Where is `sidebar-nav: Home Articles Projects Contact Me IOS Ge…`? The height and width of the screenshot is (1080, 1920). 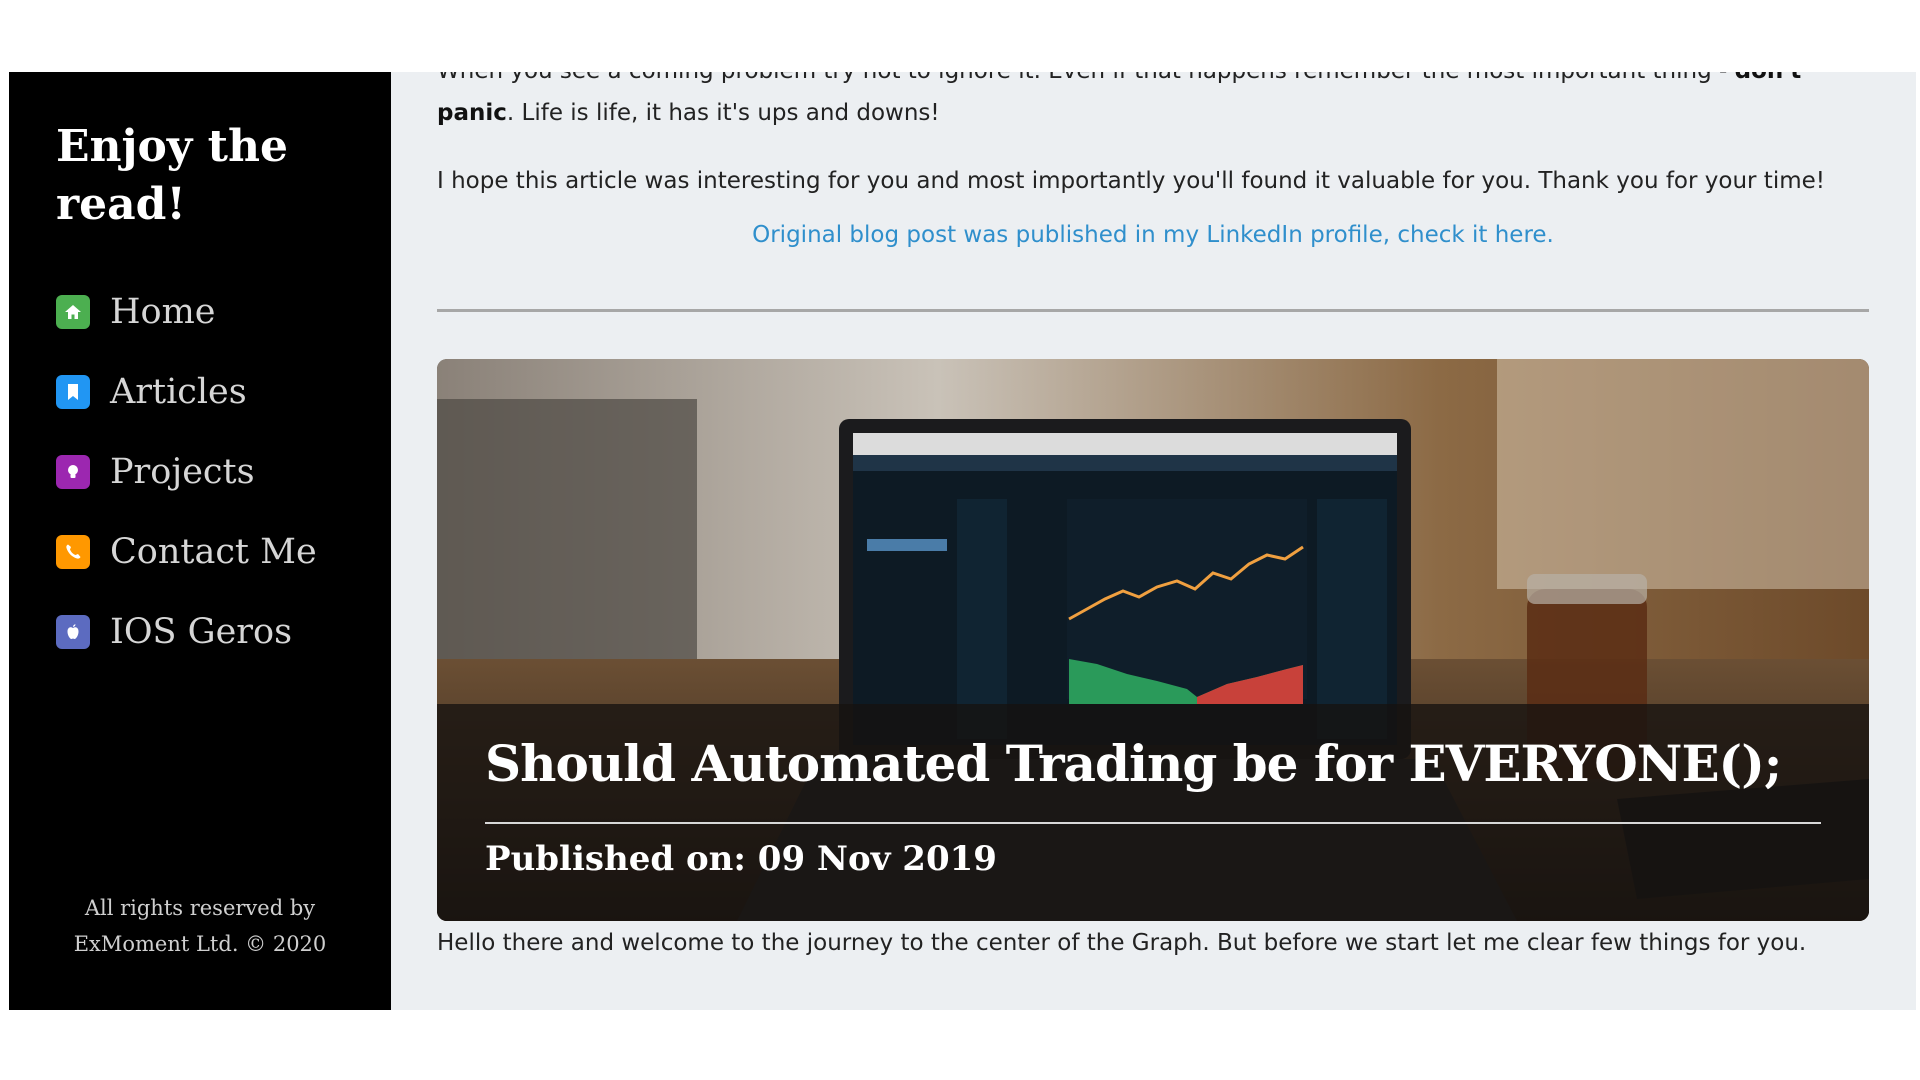 sidebar-nav: Home Articles Projects Contact Me IOS Ge… is located at coordinates (186, 472).